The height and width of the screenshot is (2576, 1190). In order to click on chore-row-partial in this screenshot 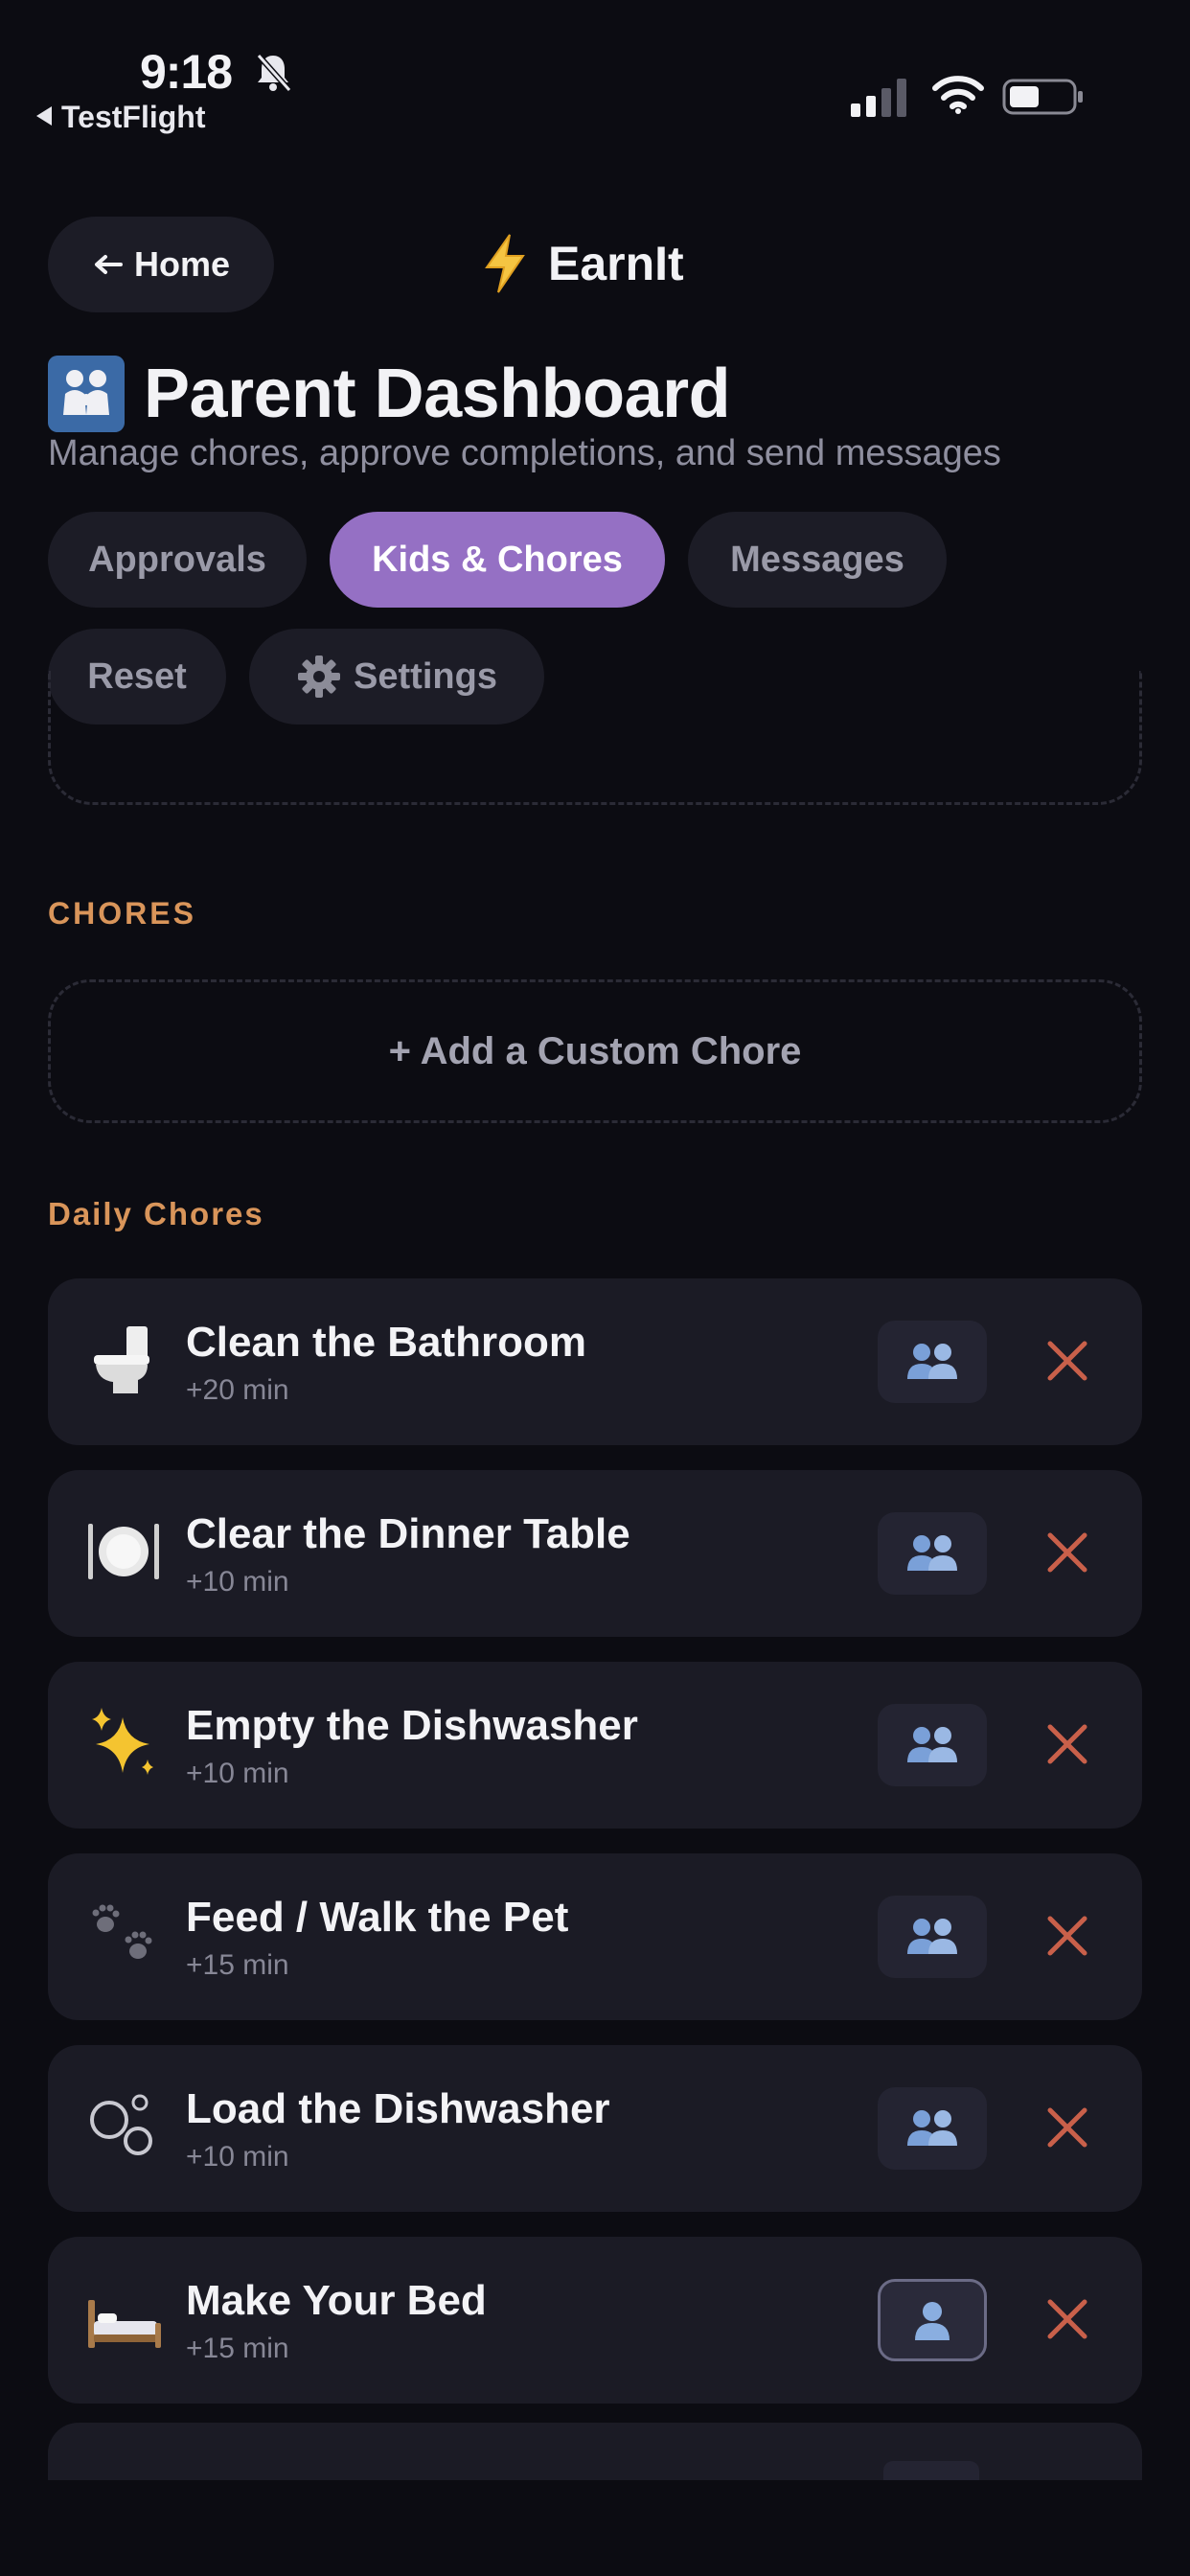, I will do `click(595, 2451)`.